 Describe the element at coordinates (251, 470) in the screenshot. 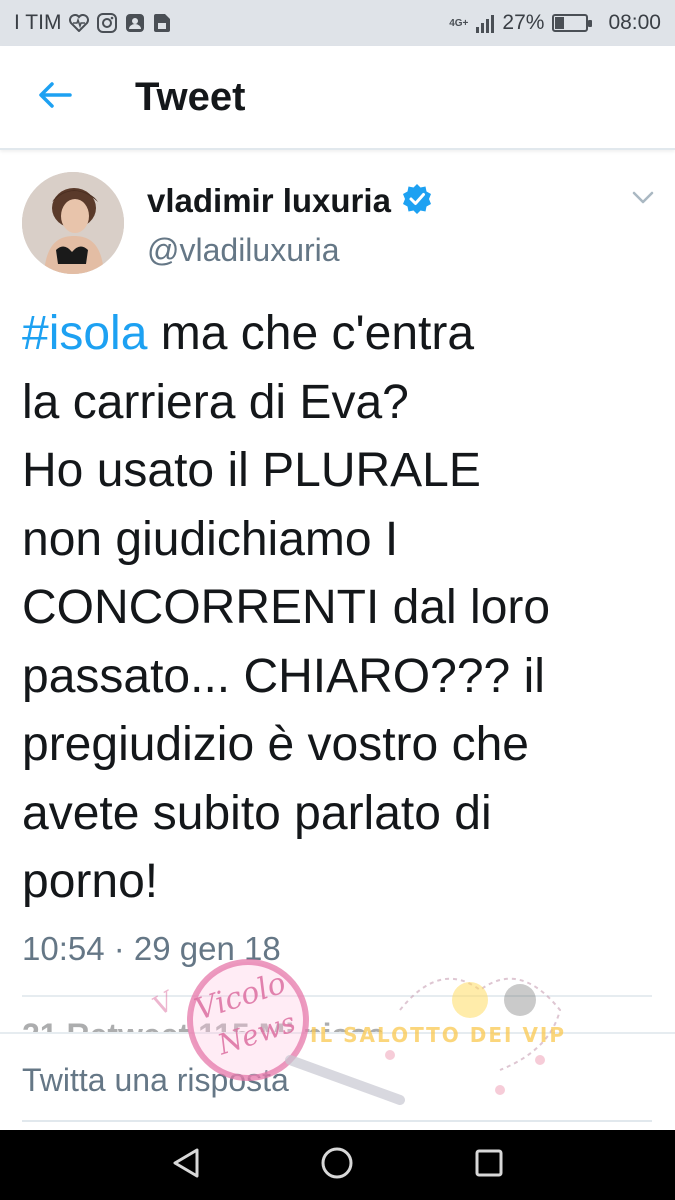

I see `tweet-text-line: Ho usato il PLURALE` at that location.